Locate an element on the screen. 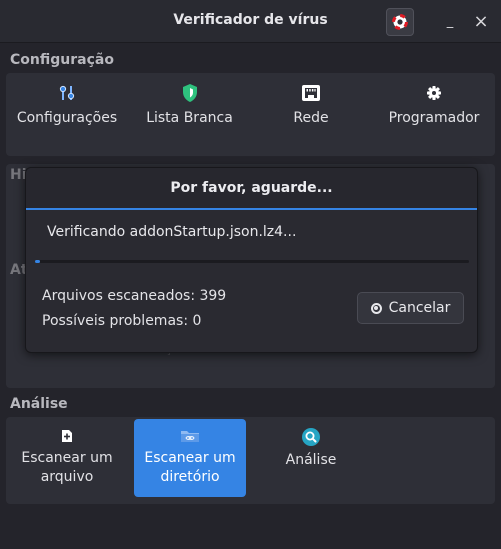  whitelist-button: Lista Branca is located at coordinates (189, 105).